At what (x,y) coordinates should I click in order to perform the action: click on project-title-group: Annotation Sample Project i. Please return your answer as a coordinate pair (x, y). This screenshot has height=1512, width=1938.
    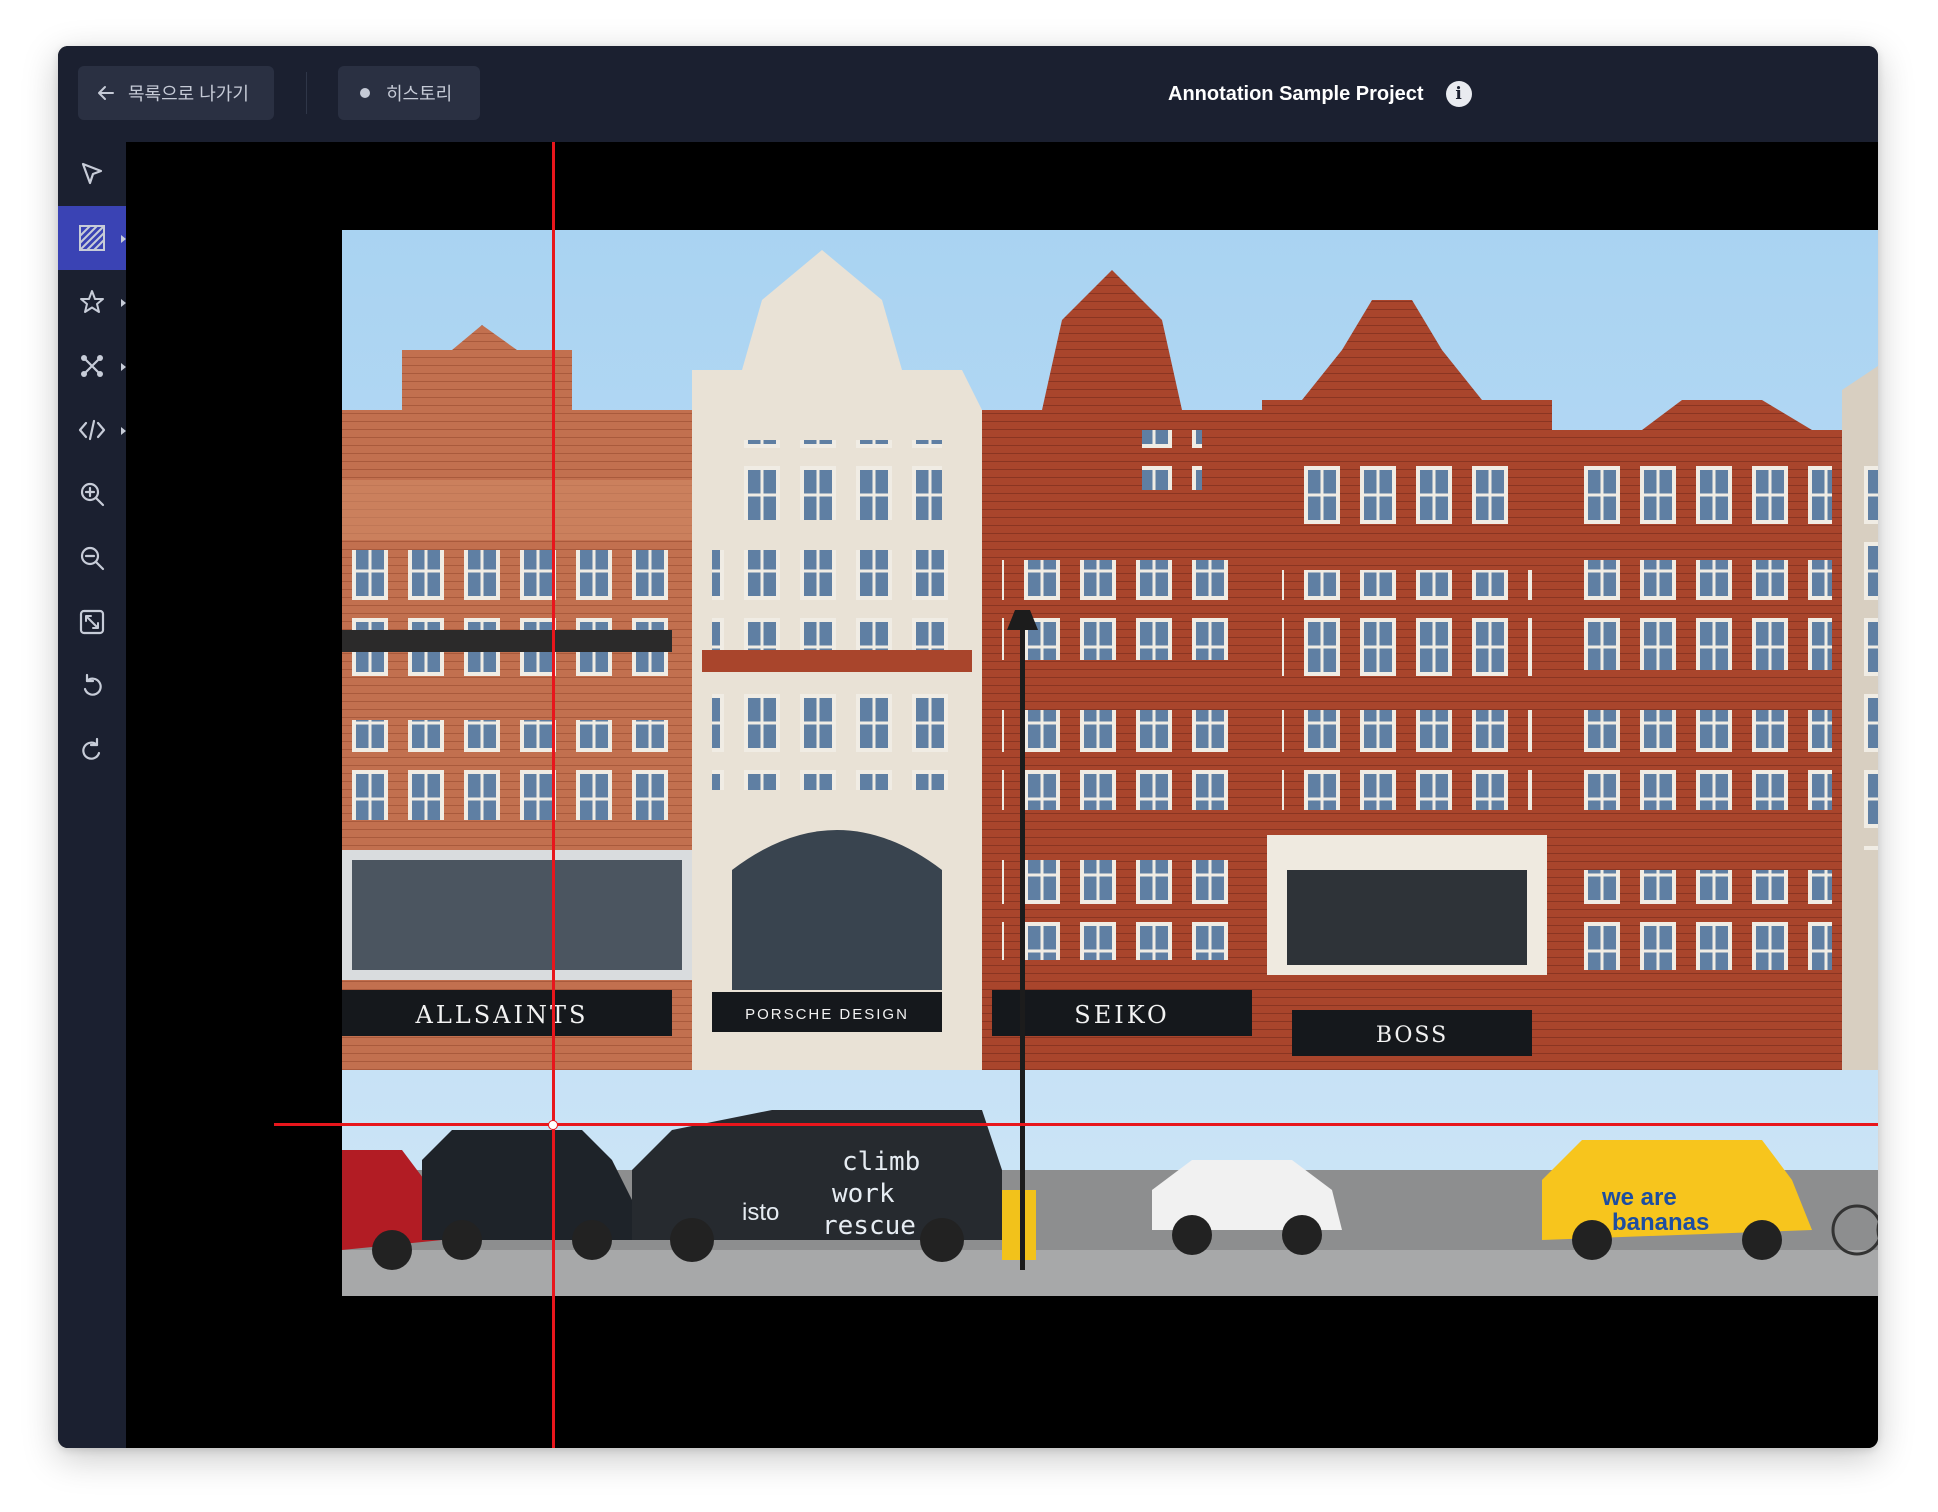
    Looking at the image, I should click on (1320, 94).